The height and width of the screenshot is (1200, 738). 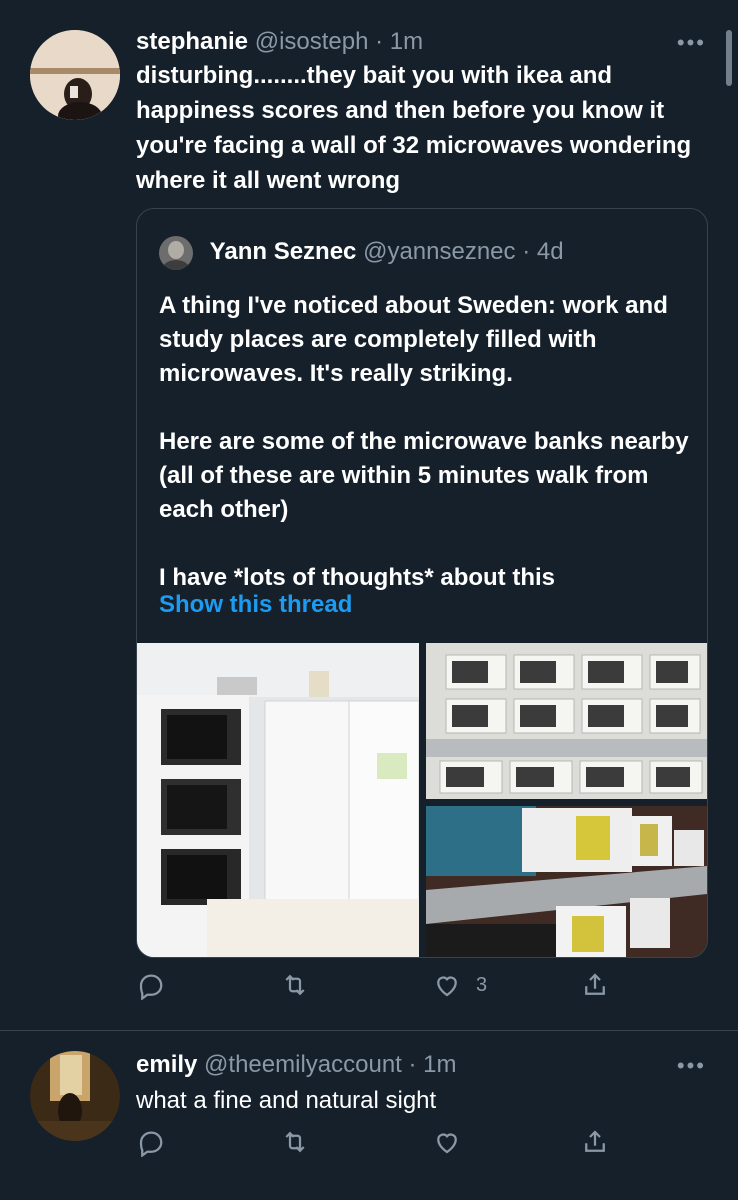 What do you see at coordinates (566, 721) in the screenshot?
I see `photo-microwave-wall` at bounding box center [566, 721].